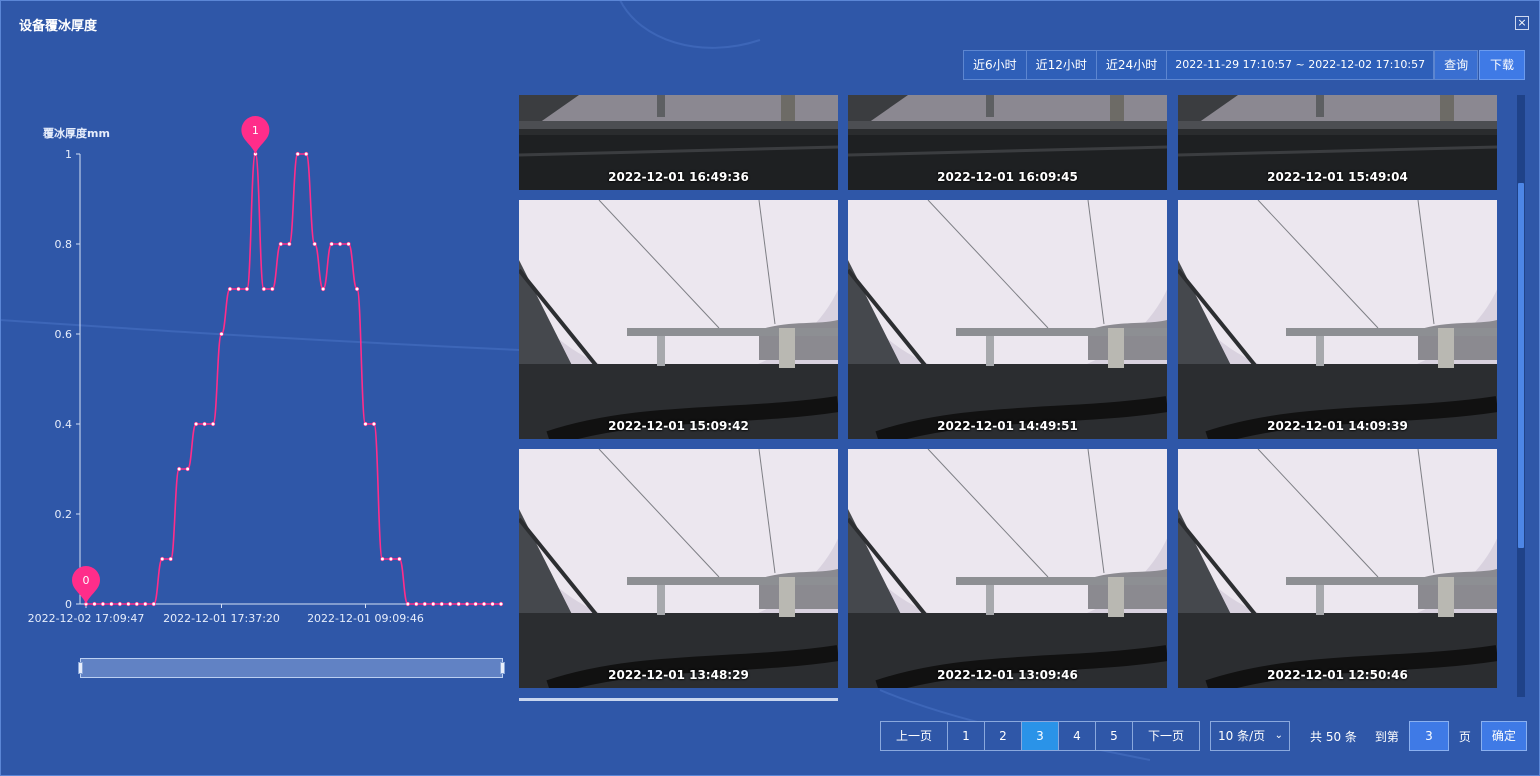 Image resolution: width=1540 pixels, height=776 pixels. What do you see at coordinates (1007, 426) in the screenshot?
I see `image-timestamp: 2022-12-01 14:49:51` at bounding box center [1007, 426].